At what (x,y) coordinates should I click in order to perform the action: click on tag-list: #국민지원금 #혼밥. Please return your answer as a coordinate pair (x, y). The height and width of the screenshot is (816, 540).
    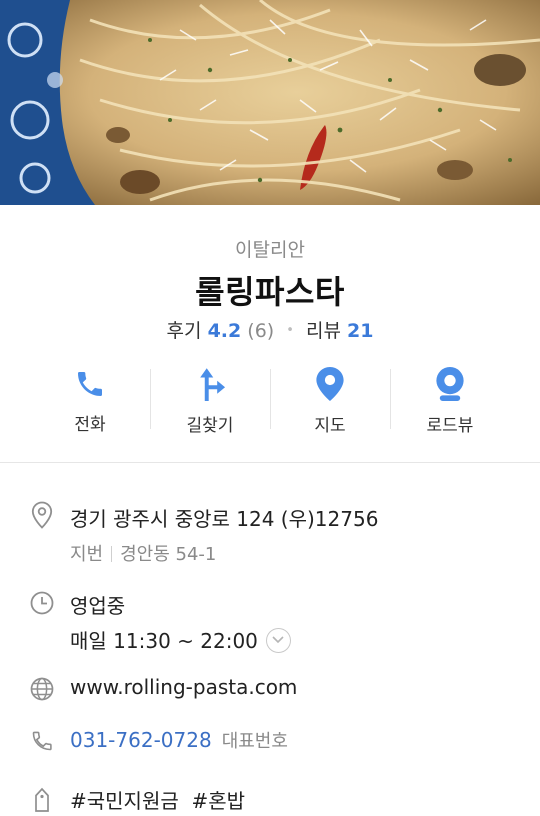
    Looking at the image, I should click on (157, 799).